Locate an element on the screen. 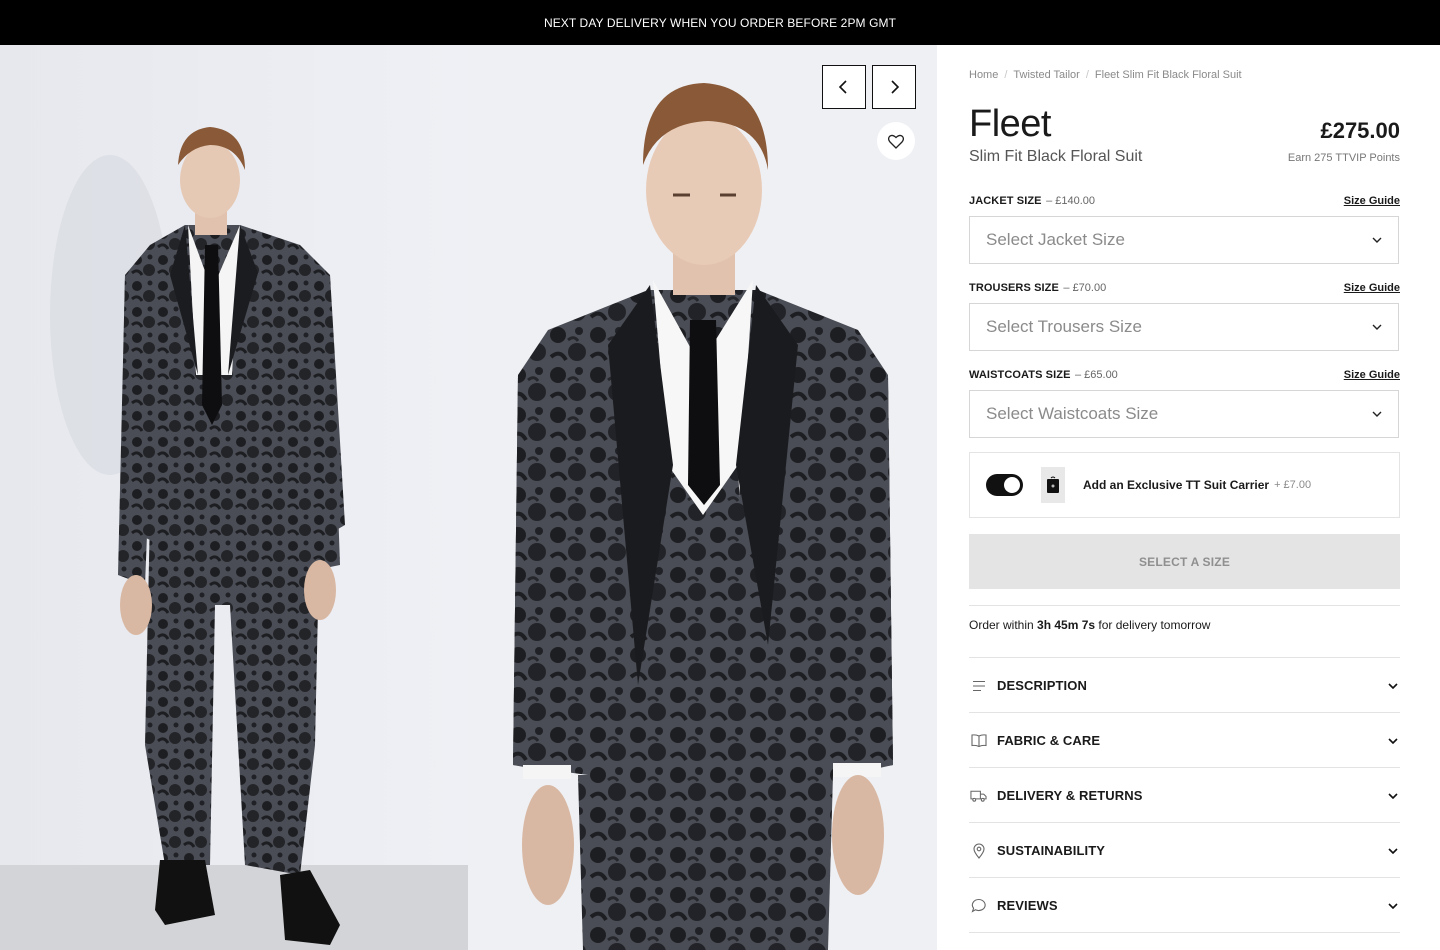  breadcrumb-home: Home is located at coordinates (983, 75).